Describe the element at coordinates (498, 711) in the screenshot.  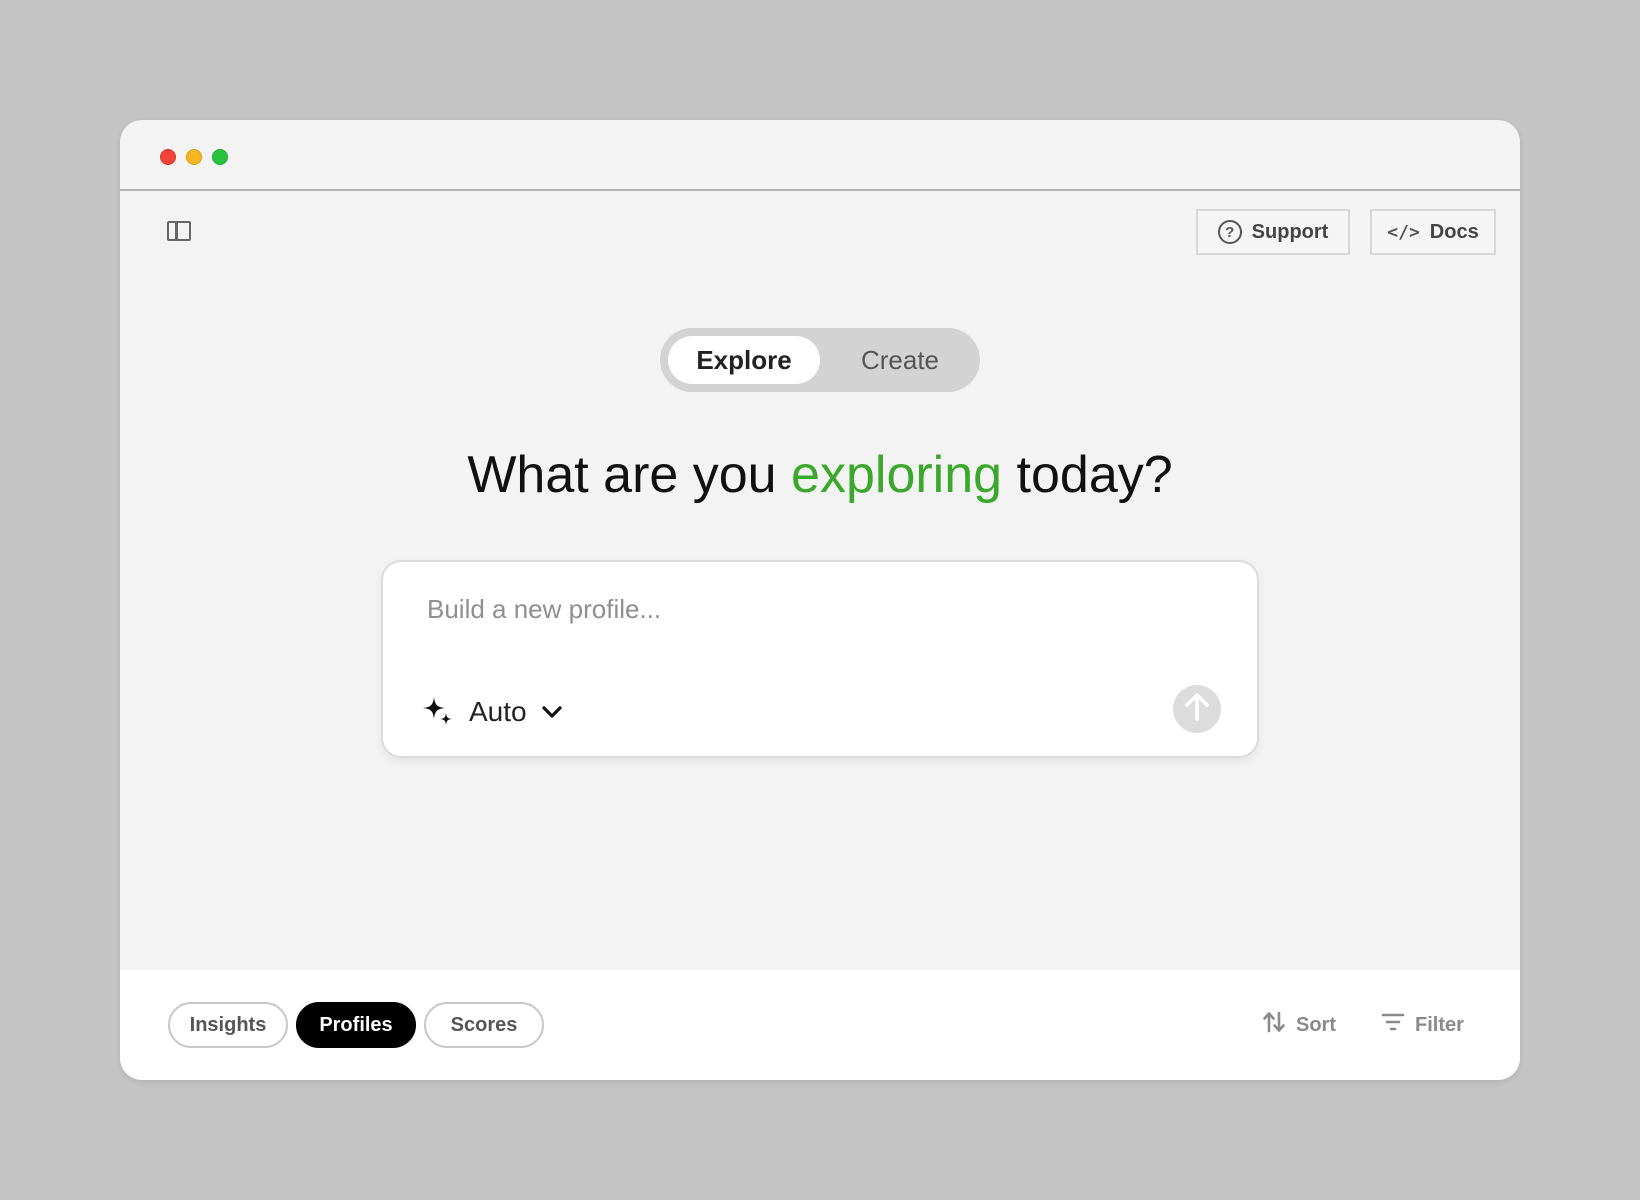
I see `model-label: Auto` at that location.